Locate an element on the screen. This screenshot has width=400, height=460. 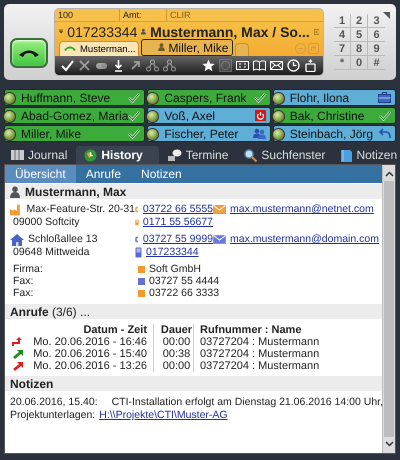
city-text: 09648 Mittweida is located at coordinates (51, 252).